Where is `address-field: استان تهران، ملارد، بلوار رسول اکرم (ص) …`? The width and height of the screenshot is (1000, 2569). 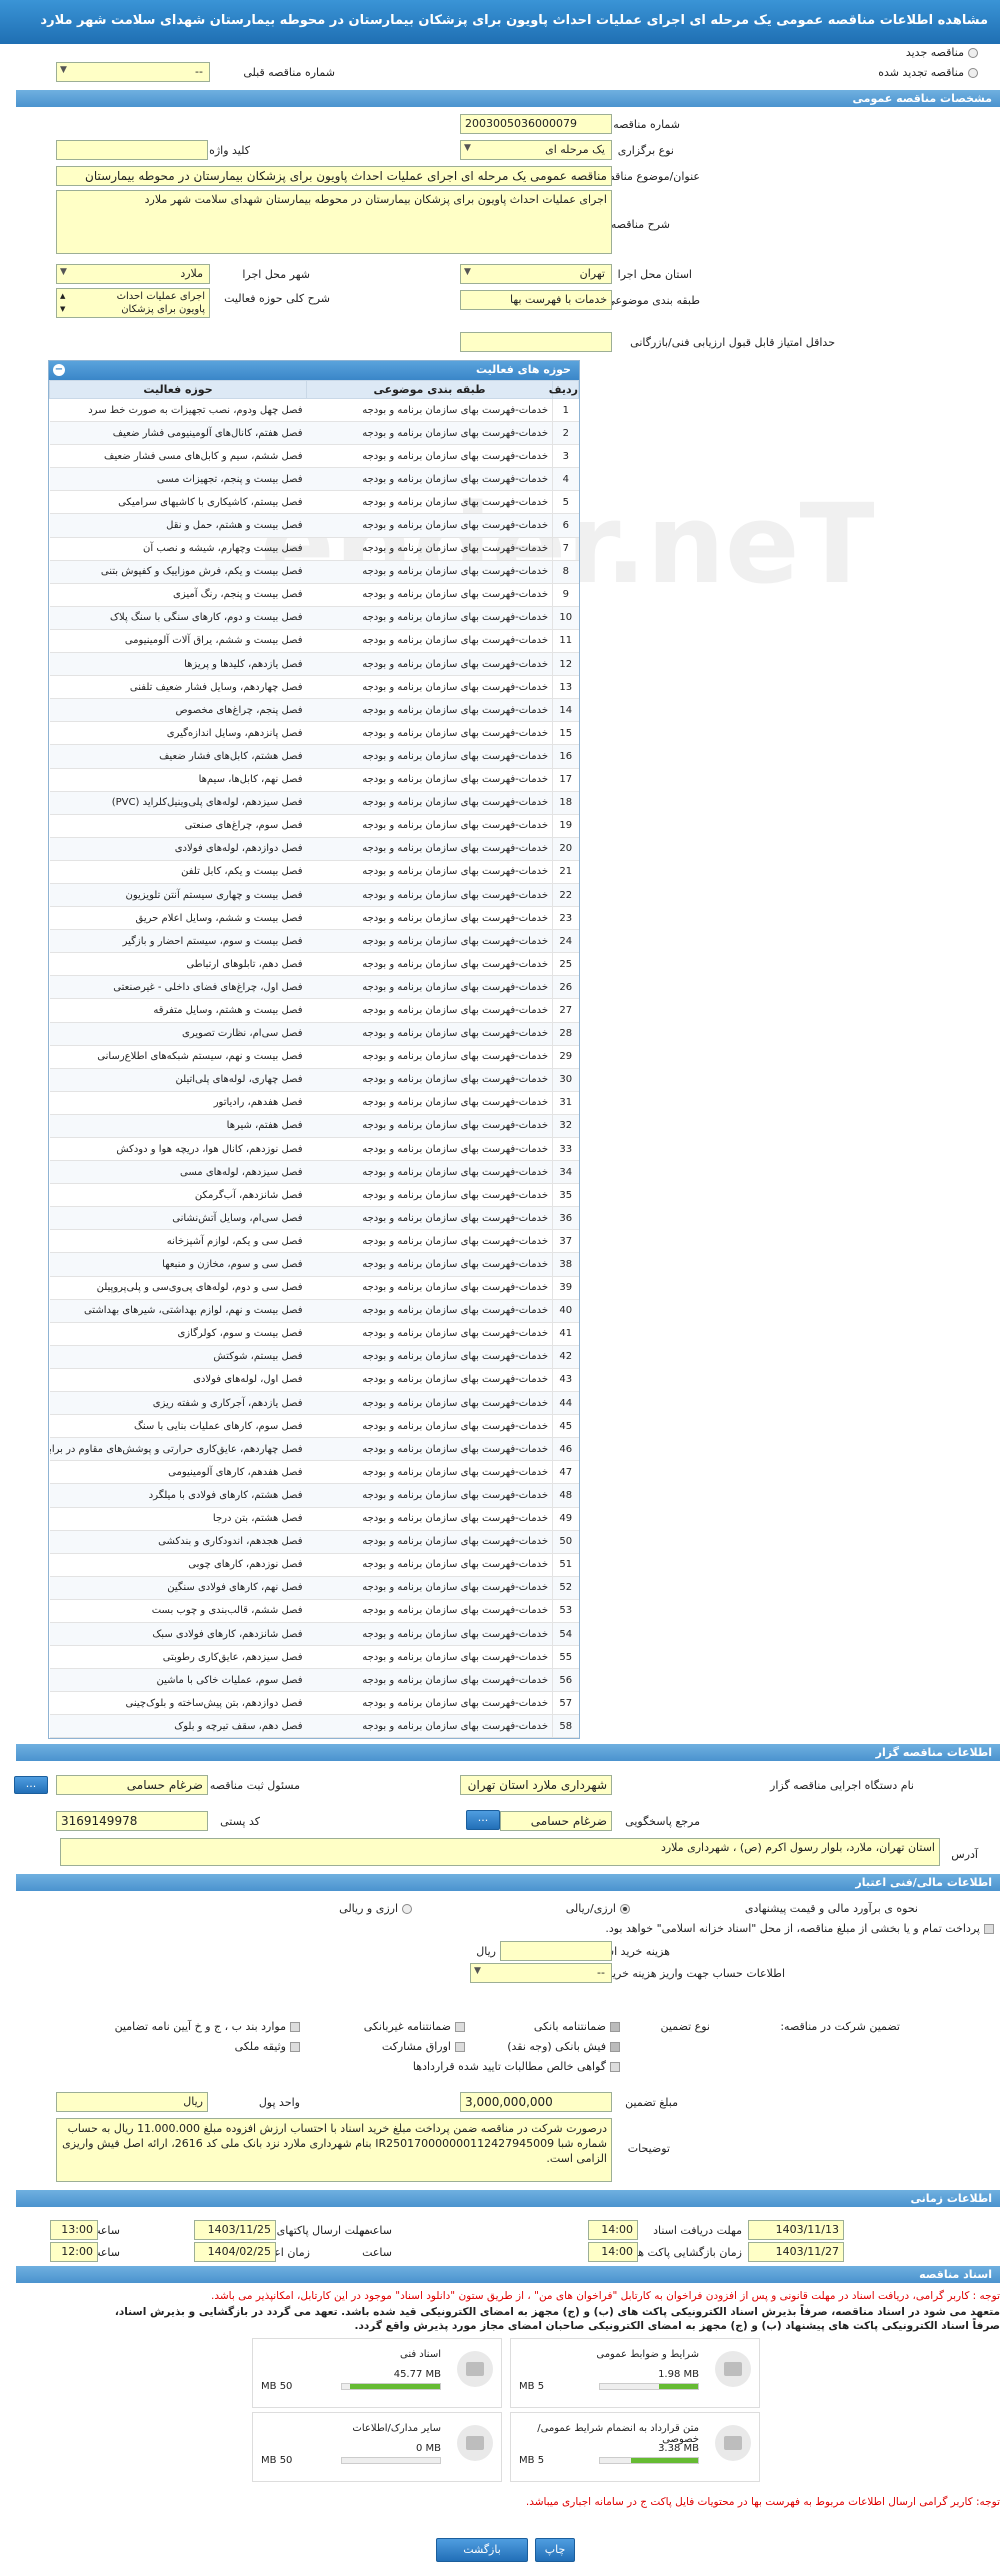
address-field: استان تهران، ملارد، بلوار رسول اکرم (ص) … is located at coordinates (500, 1852).